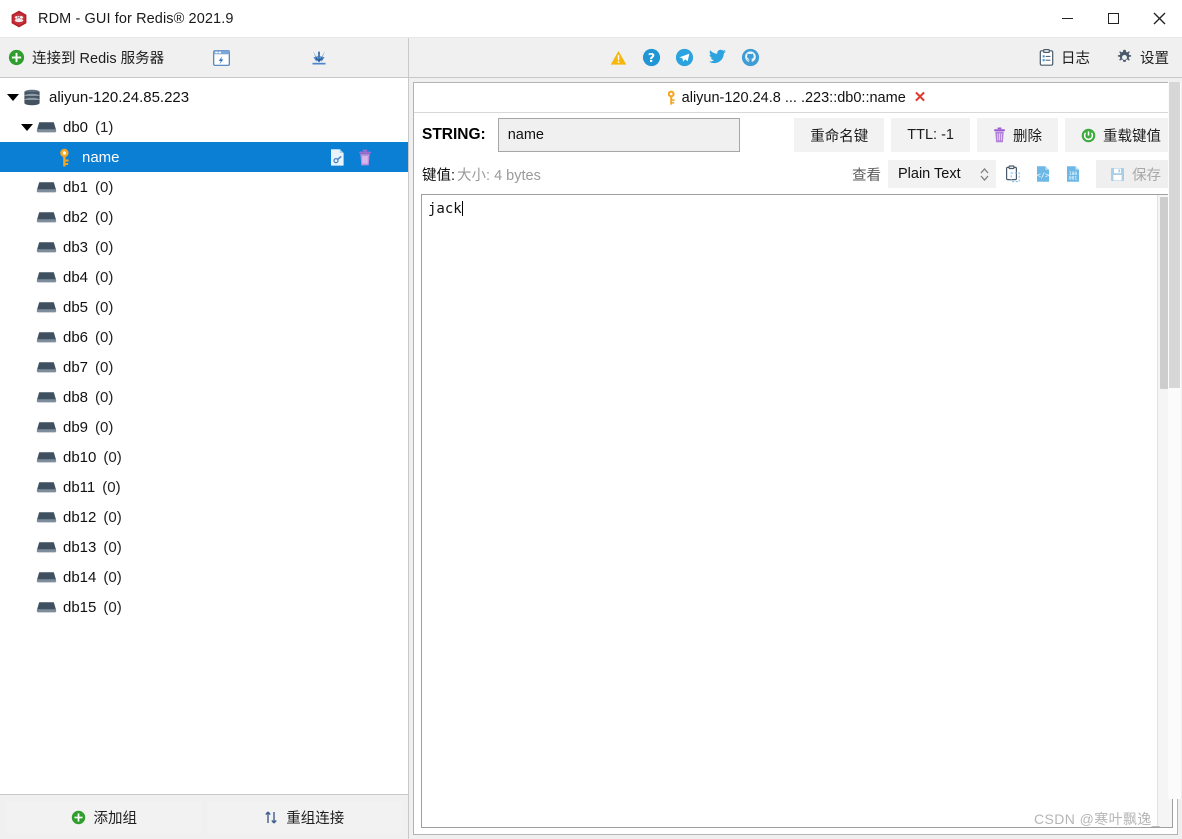  Describe the element at coordinates (101, 157) in the screenshot. I see `tree-item-label: name` at that location.